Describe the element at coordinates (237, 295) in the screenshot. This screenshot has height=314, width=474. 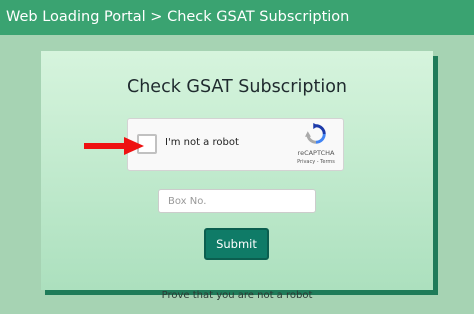
I see `robot-check-note: Prove that you are not a robot` at that location.